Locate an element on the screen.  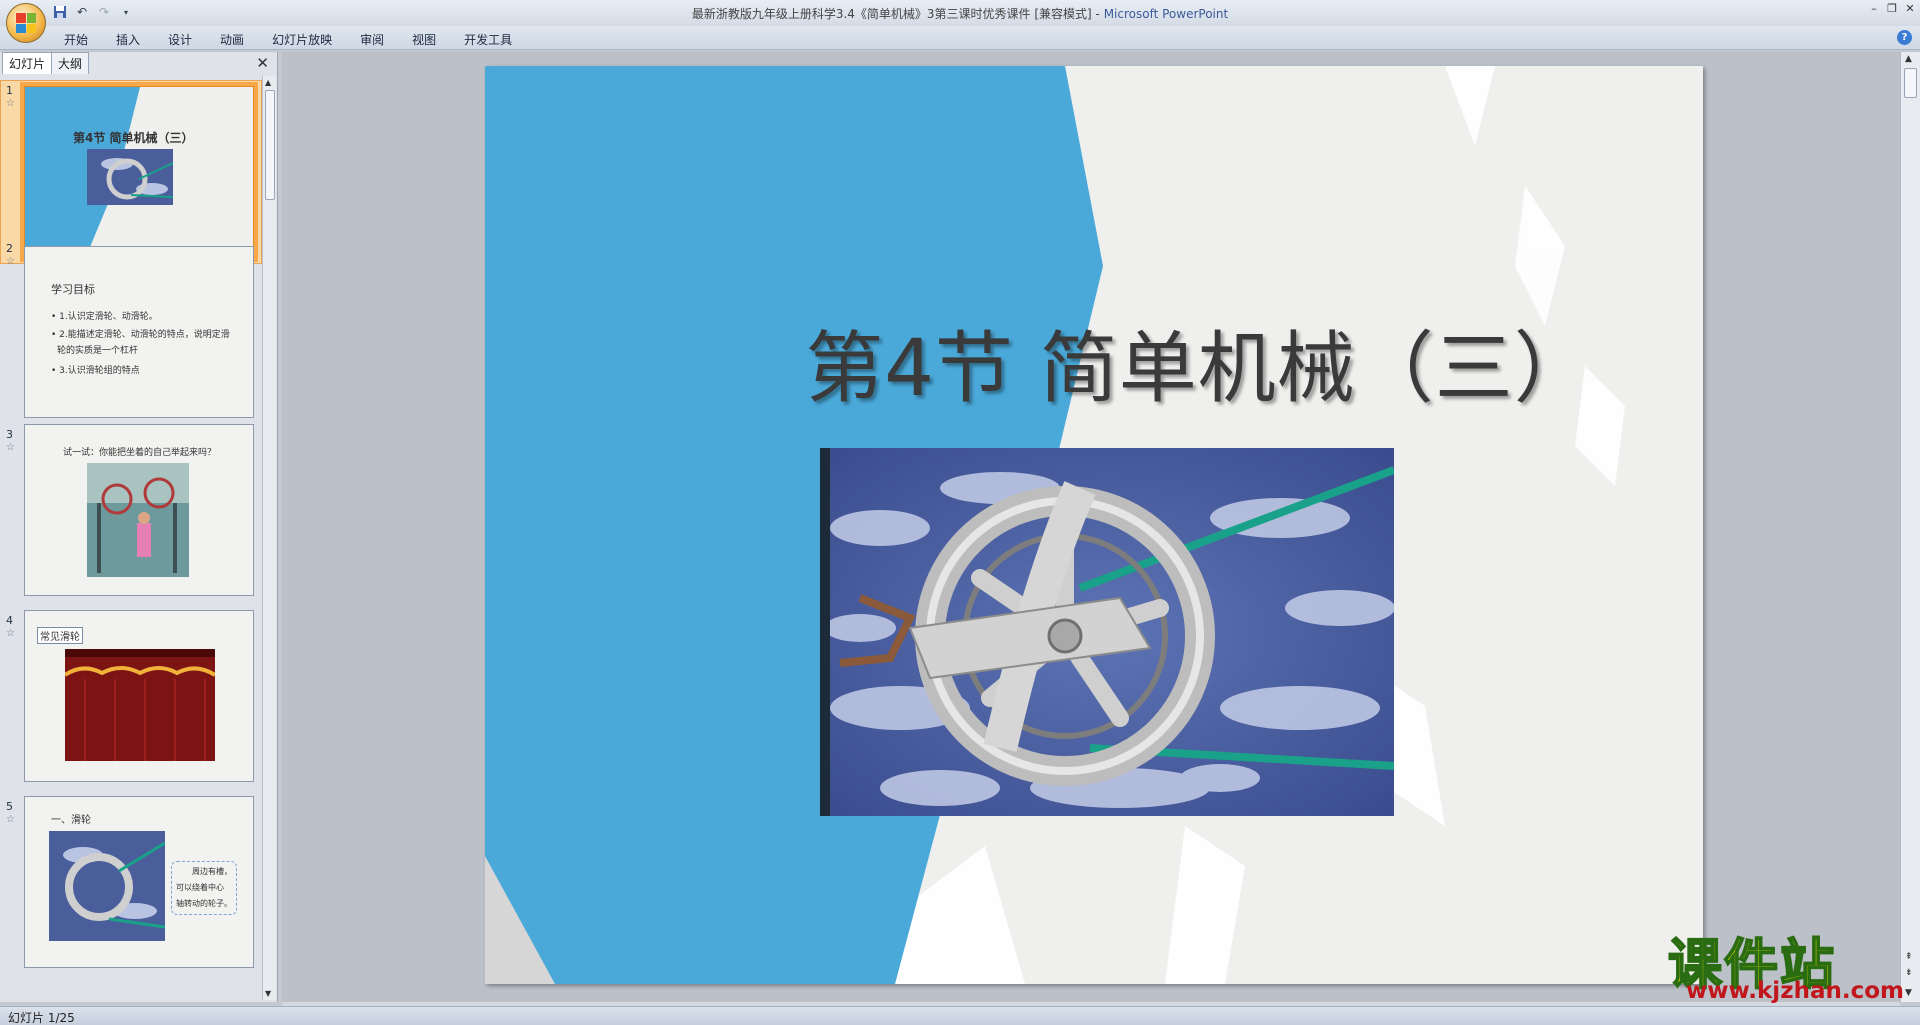
tab-slideshow: 幻灯片放映 is located at coordinates (302, 39).